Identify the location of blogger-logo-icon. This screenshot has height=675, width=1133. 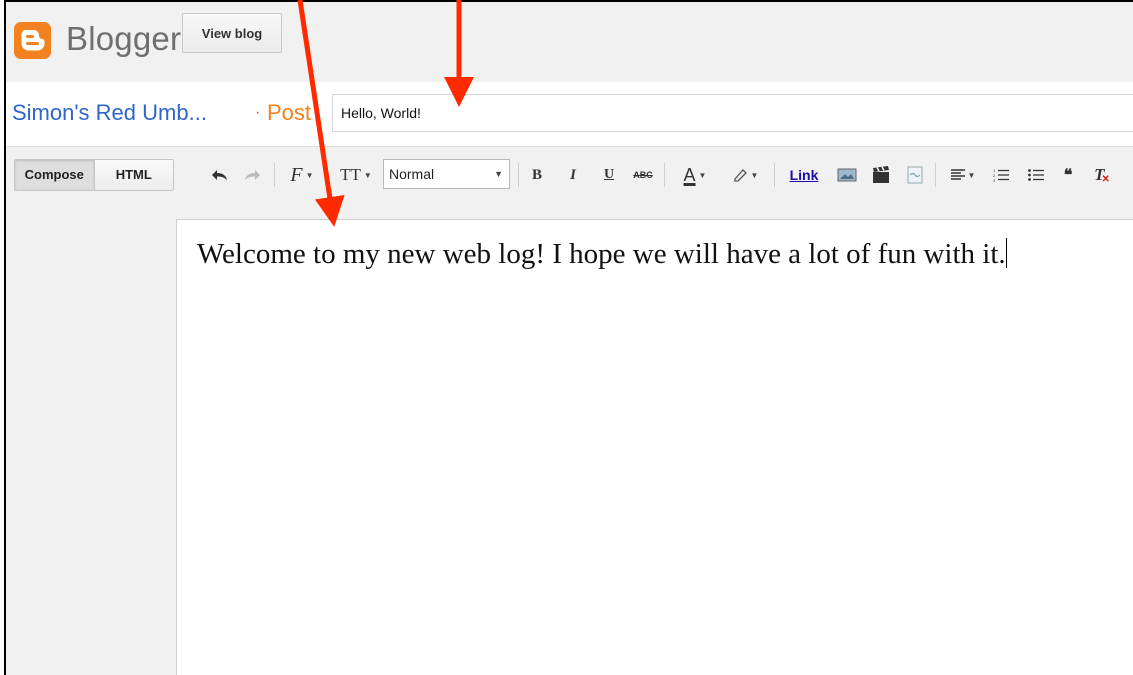
(32, 40).